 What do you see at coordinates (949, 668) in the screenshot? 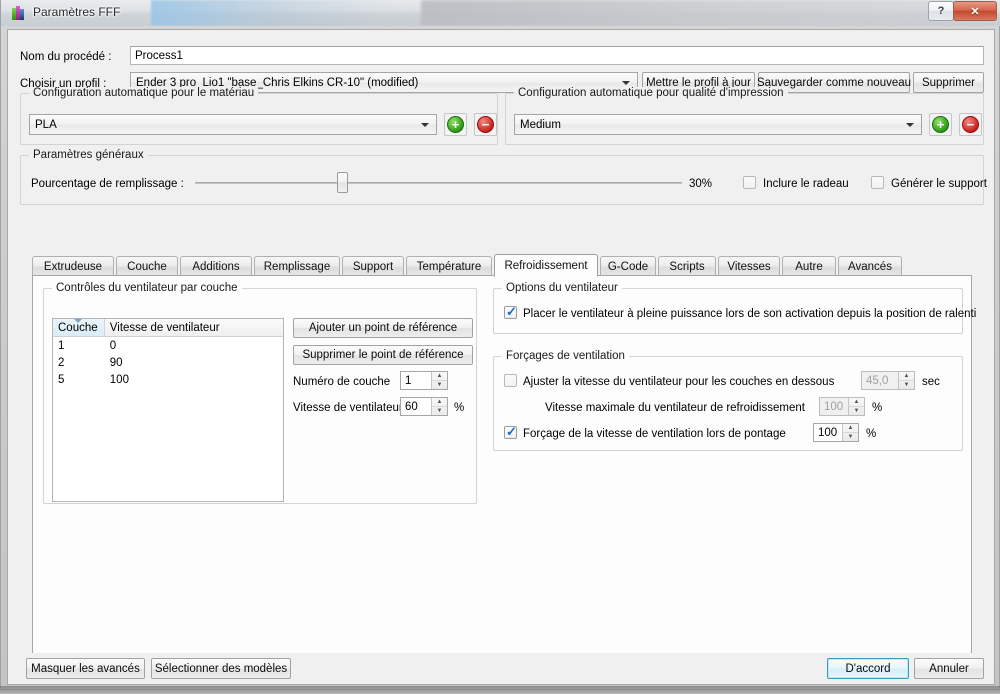
I see `cancel-button: Annuler` at bounding box center [949, 668].